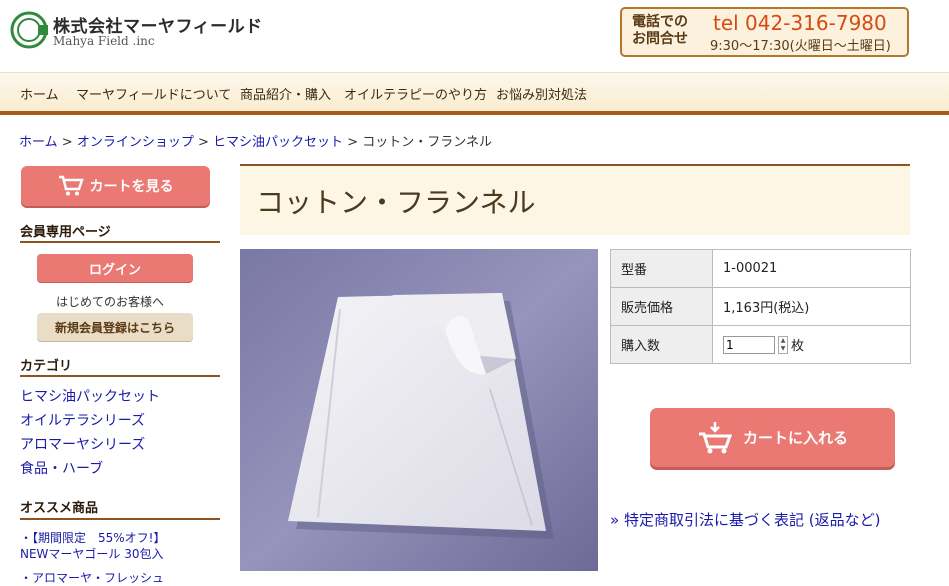 This screenshot has width=949, height=586. What do you see at coordinates (661, 306) in the screenshot?
I see `price-label: 販売価格` at bounding box center [661, 306].